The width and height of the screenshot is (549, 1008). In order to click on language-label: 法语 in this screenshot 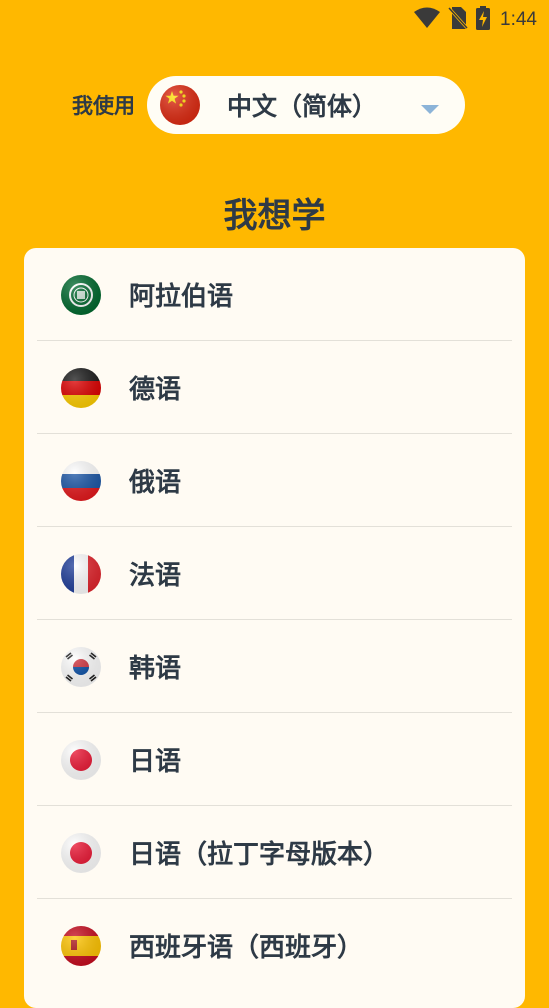, I will do `click(155, 576)`.